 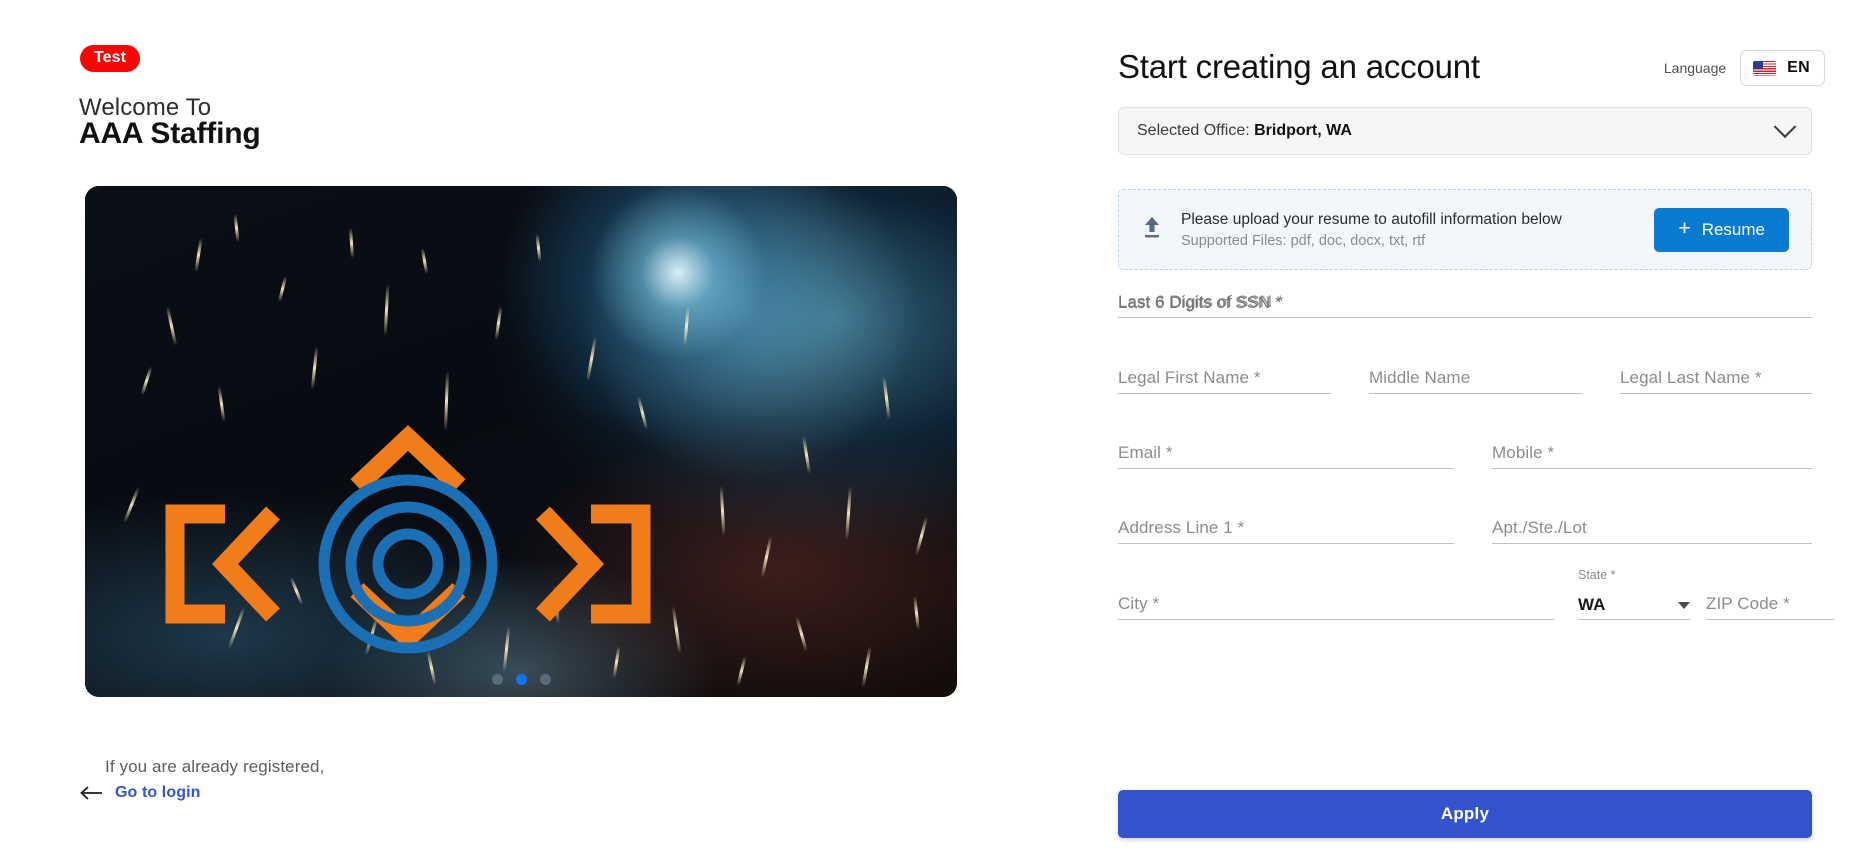 I want to click on zip-code-input, so click(x=1770, y=604).